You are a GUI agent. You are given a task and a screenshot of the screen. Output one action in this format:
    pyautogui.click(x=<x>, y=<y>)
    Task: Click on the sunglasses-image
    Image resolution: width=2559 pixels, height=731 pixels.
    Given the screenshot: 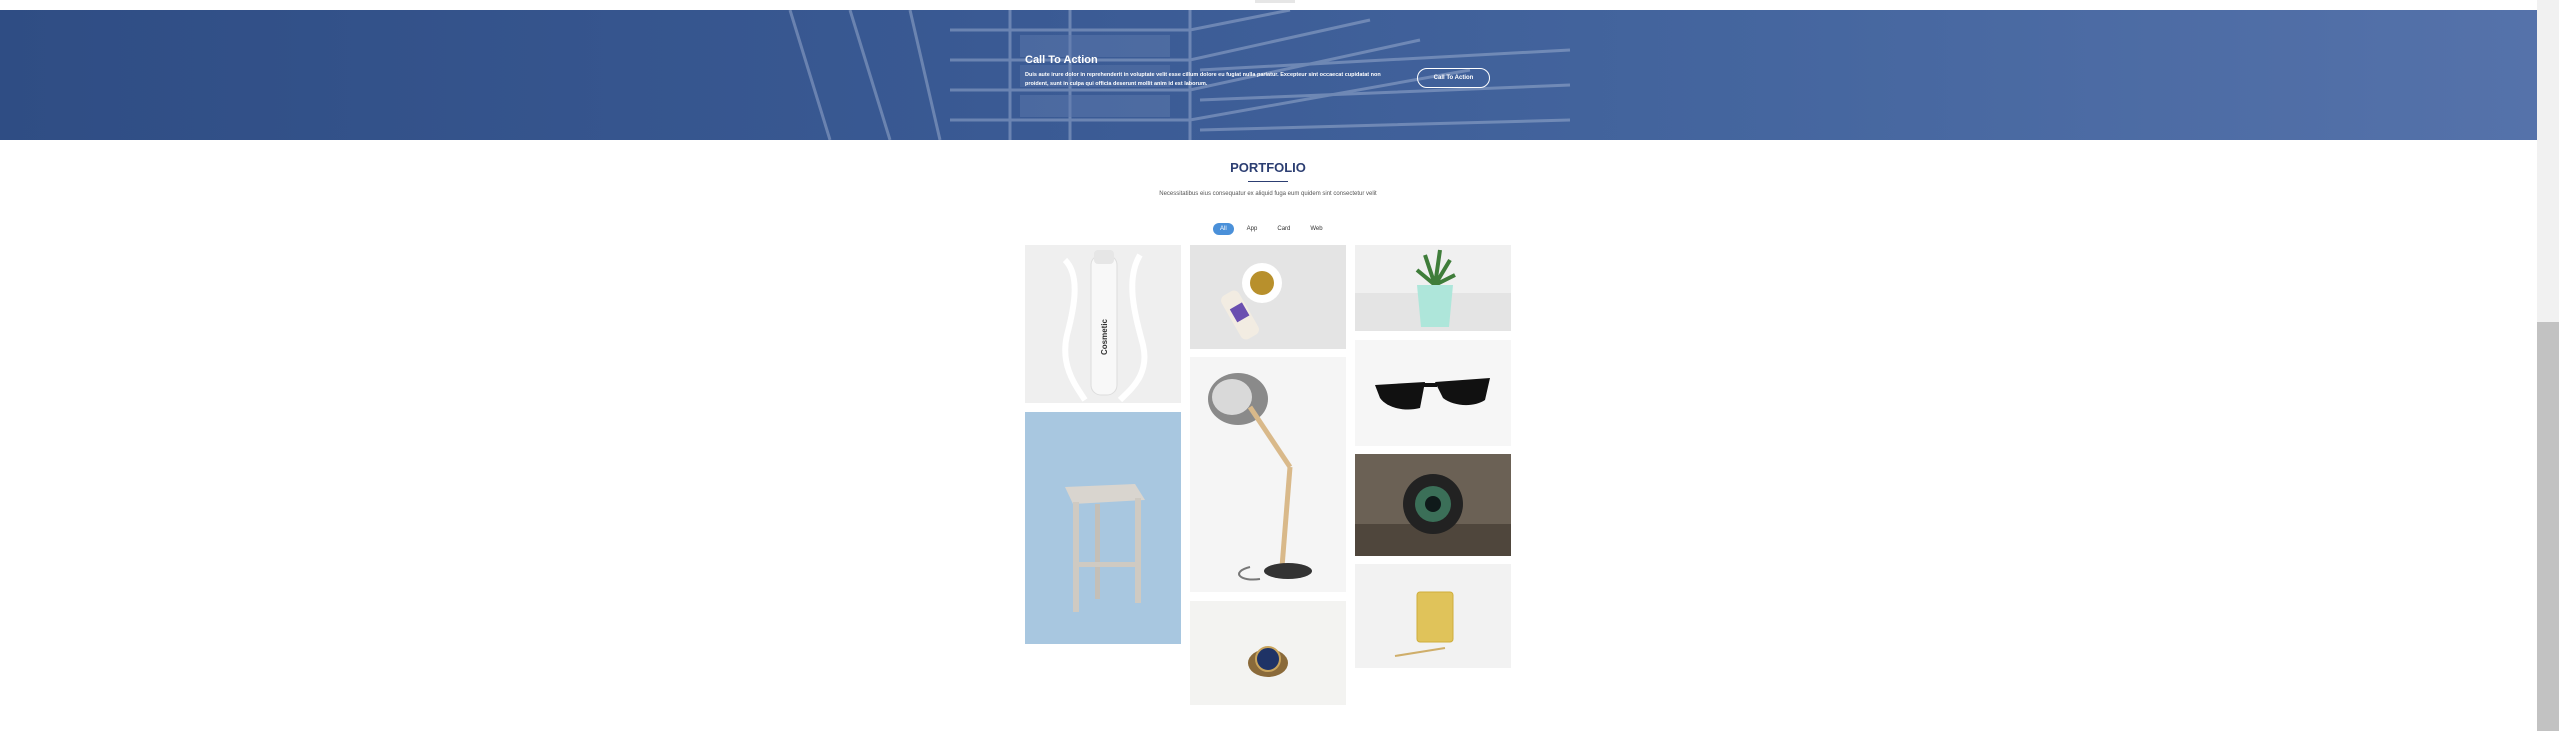 What is the action you would take?
    pyautogui.click(x=1432, y=394)
    